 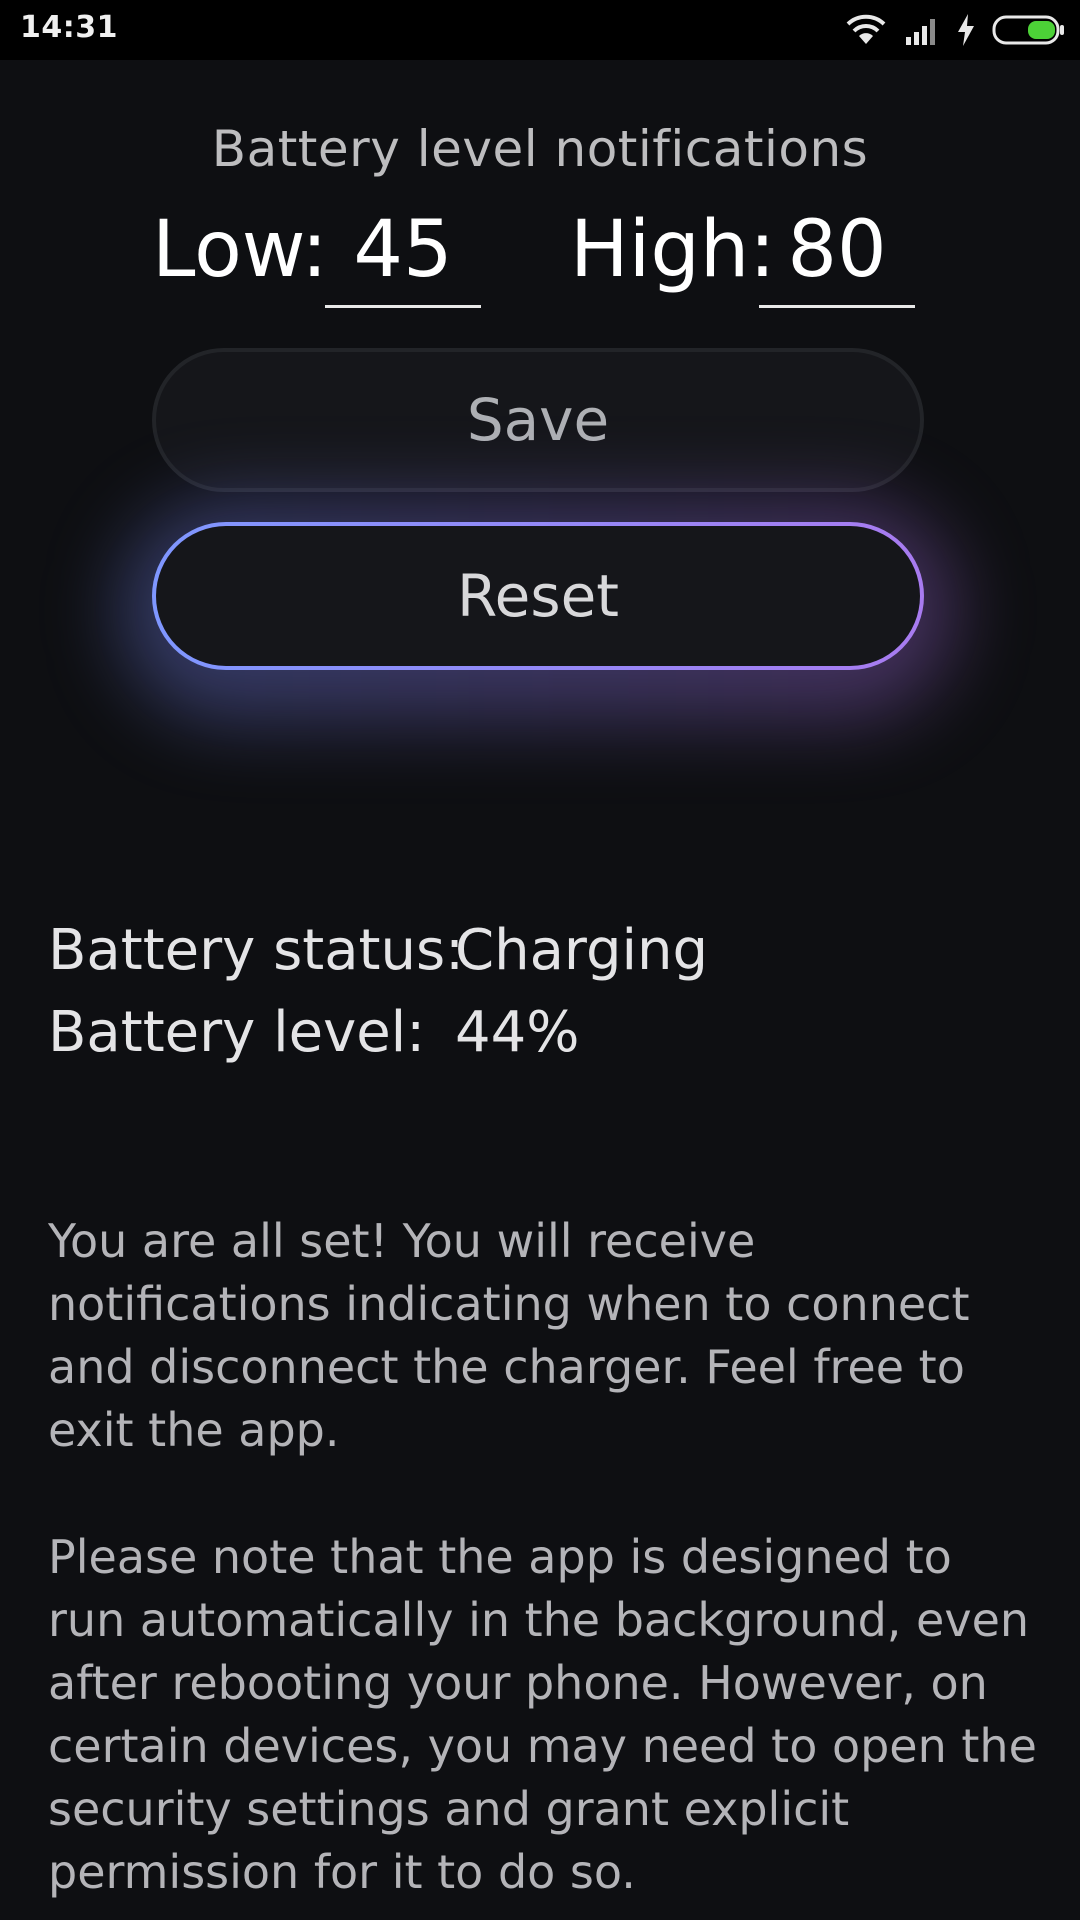 What do you see at coordinates (955, 30) in the screenshot?
I see `status-icons` at bounding box center [955, 30].